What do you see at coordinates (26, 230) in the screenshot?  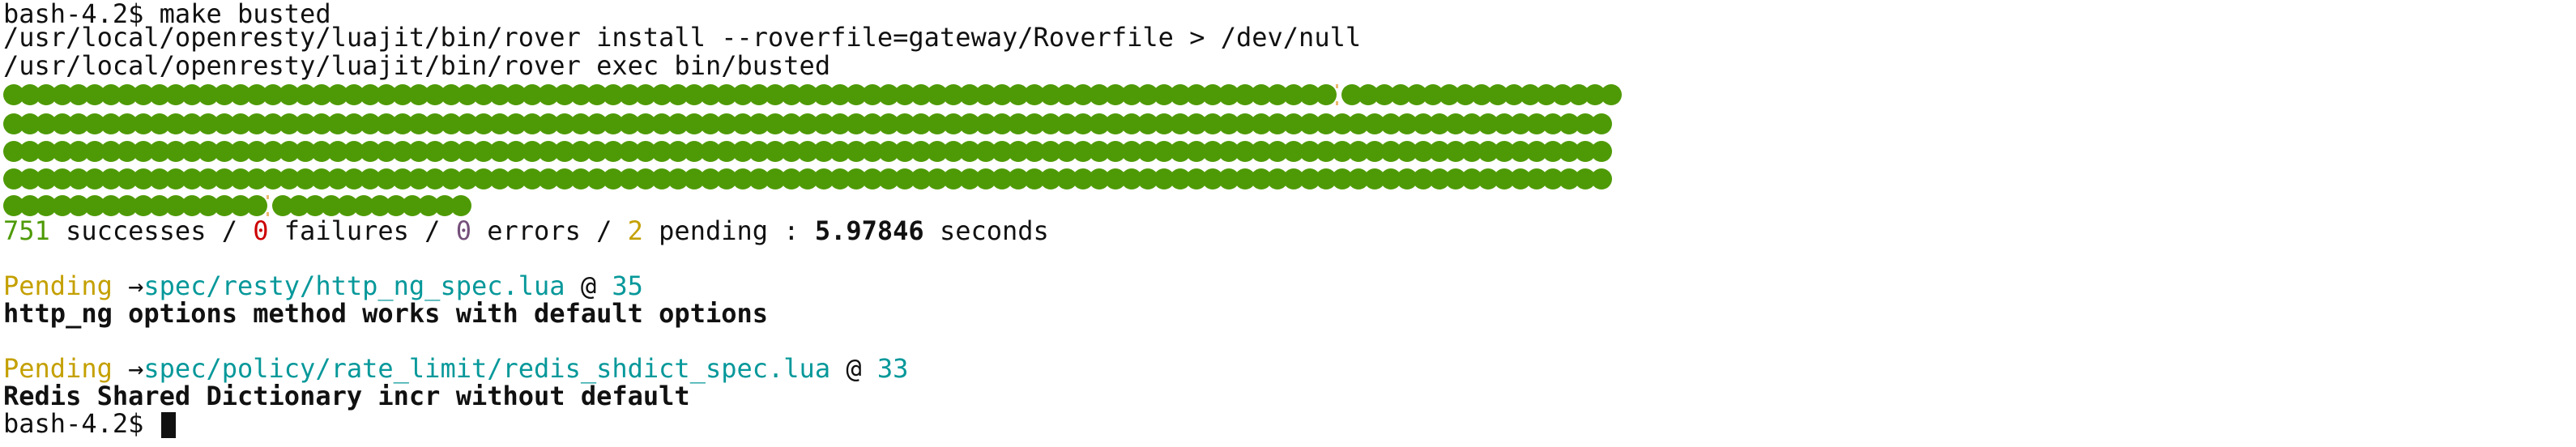 I see `successes-count: 751` at bounding box center [26, 230].